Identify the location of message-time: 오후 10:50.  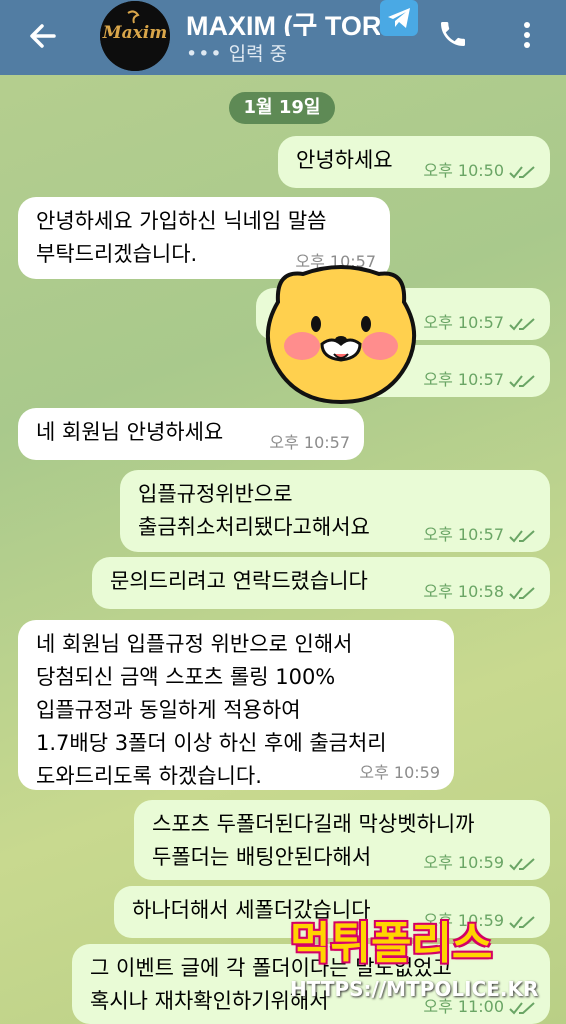
(463, 170).